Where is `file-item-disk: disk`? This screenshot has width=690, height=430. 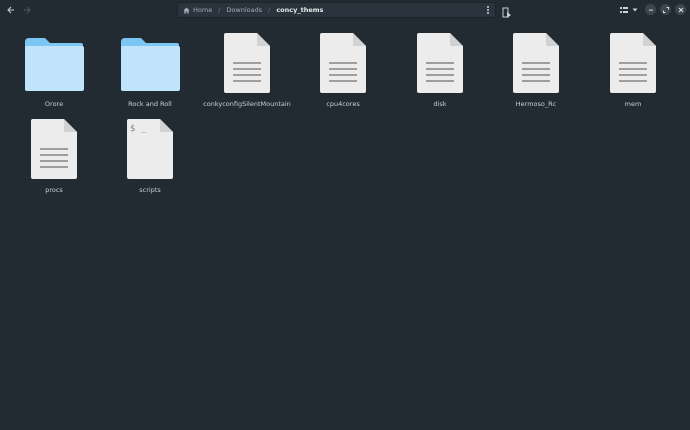
file-item-disk: disk is located at coordinates (440, 71).